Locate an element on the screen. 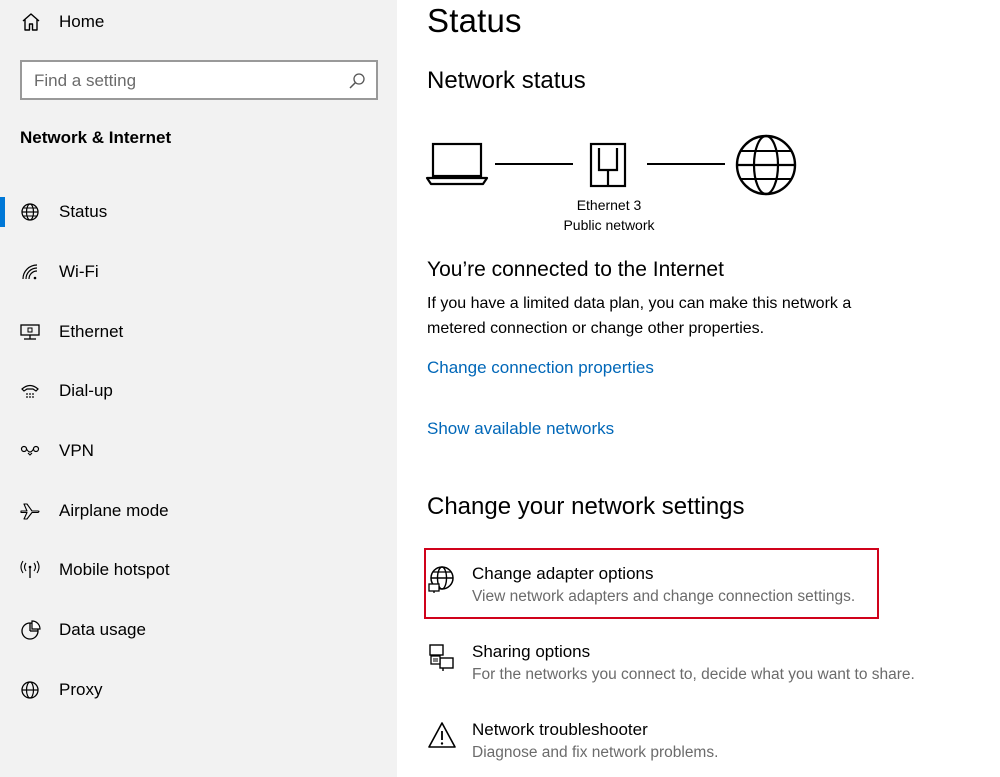  wifi-icon is located at coordinates (30, 272).